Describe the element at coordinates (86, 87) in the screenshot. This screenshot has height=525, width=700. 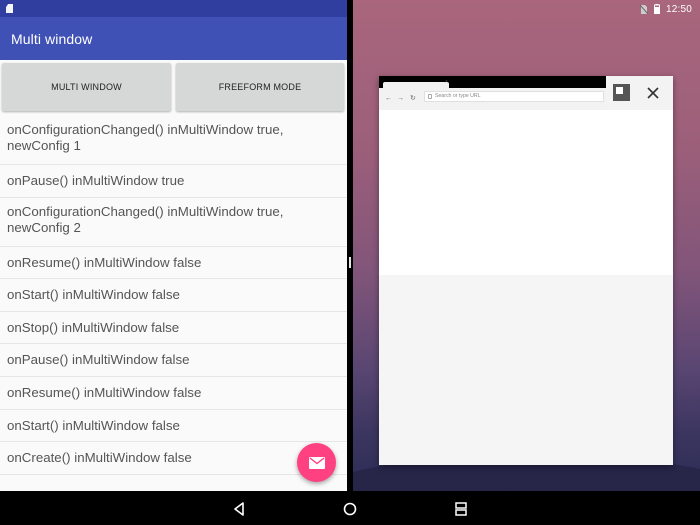
I see `multi-window-button: MULTI WINDOW` at that location.